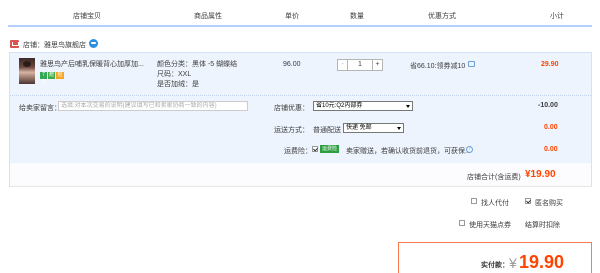 The image size is (600, 273). Describe the element at coordinates (542, 225) in the screenshot. I see `points-hint: 结算时扣除` at that location.